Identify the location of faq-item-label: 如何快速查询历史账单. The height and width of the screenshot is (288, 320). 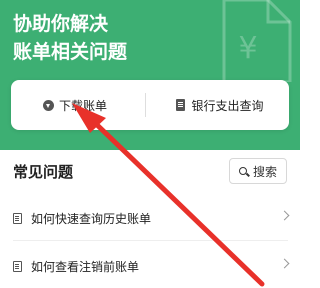
(91, 218).